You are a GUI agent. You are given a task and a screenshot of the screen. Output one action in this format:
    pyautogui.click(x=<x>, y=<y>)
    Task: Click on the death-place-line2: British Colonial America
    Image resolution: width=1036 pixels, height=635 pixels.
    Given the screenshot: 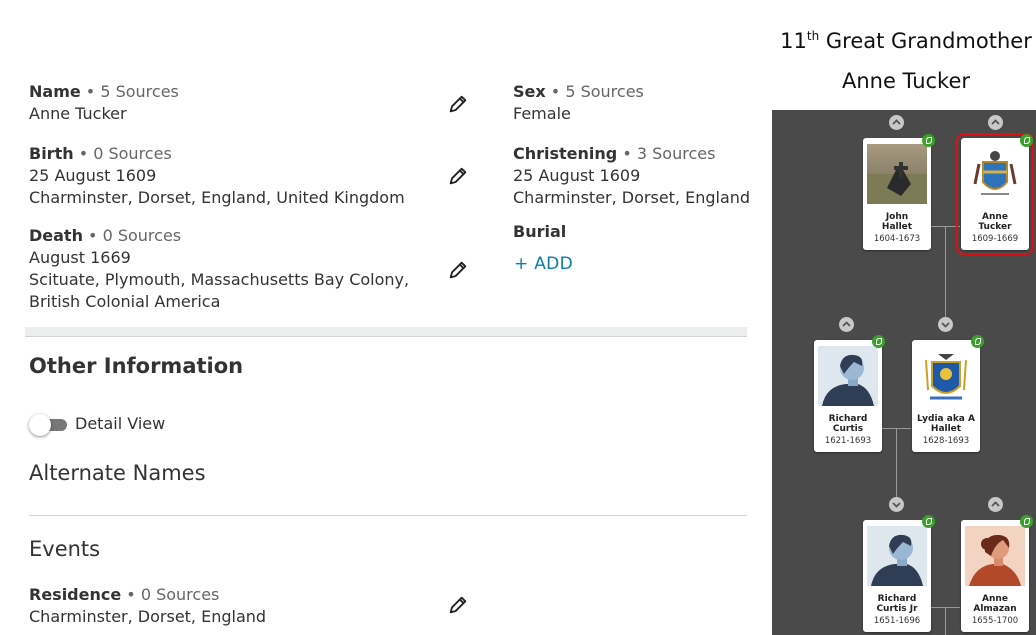 What is the action you would take?
    pyautogui.click(x=125, y=301)
    